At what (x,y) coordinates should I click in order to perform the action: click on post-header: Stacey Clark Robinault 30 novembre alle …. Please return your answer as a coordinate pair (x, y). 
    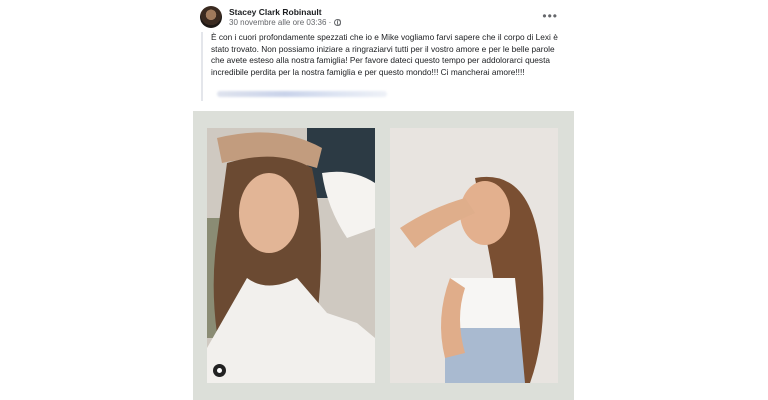
    Looking at the image, I should click on (385, 17).